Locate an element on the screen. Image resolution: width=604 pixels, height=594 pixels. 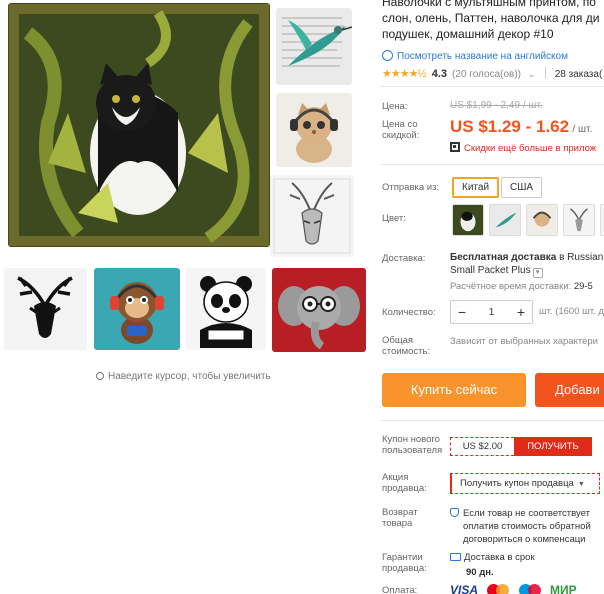
monkey-pillow-image is located at coordinates (137, 309).